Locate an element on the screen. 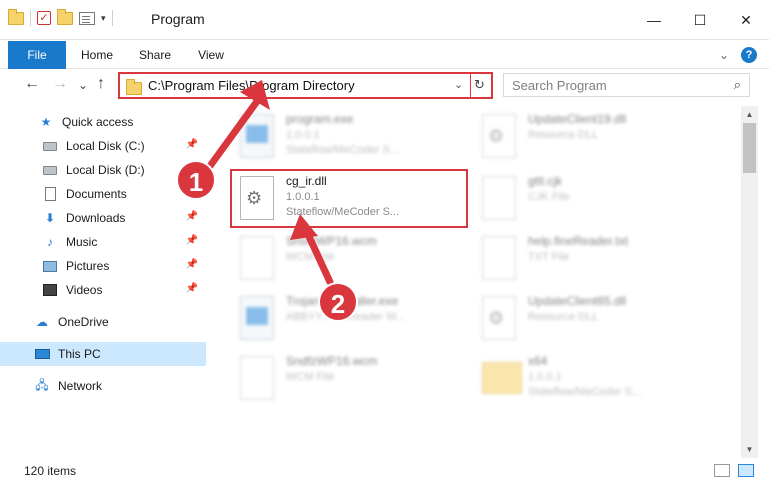  new-folder-icon is located at coordinates (65, 16).